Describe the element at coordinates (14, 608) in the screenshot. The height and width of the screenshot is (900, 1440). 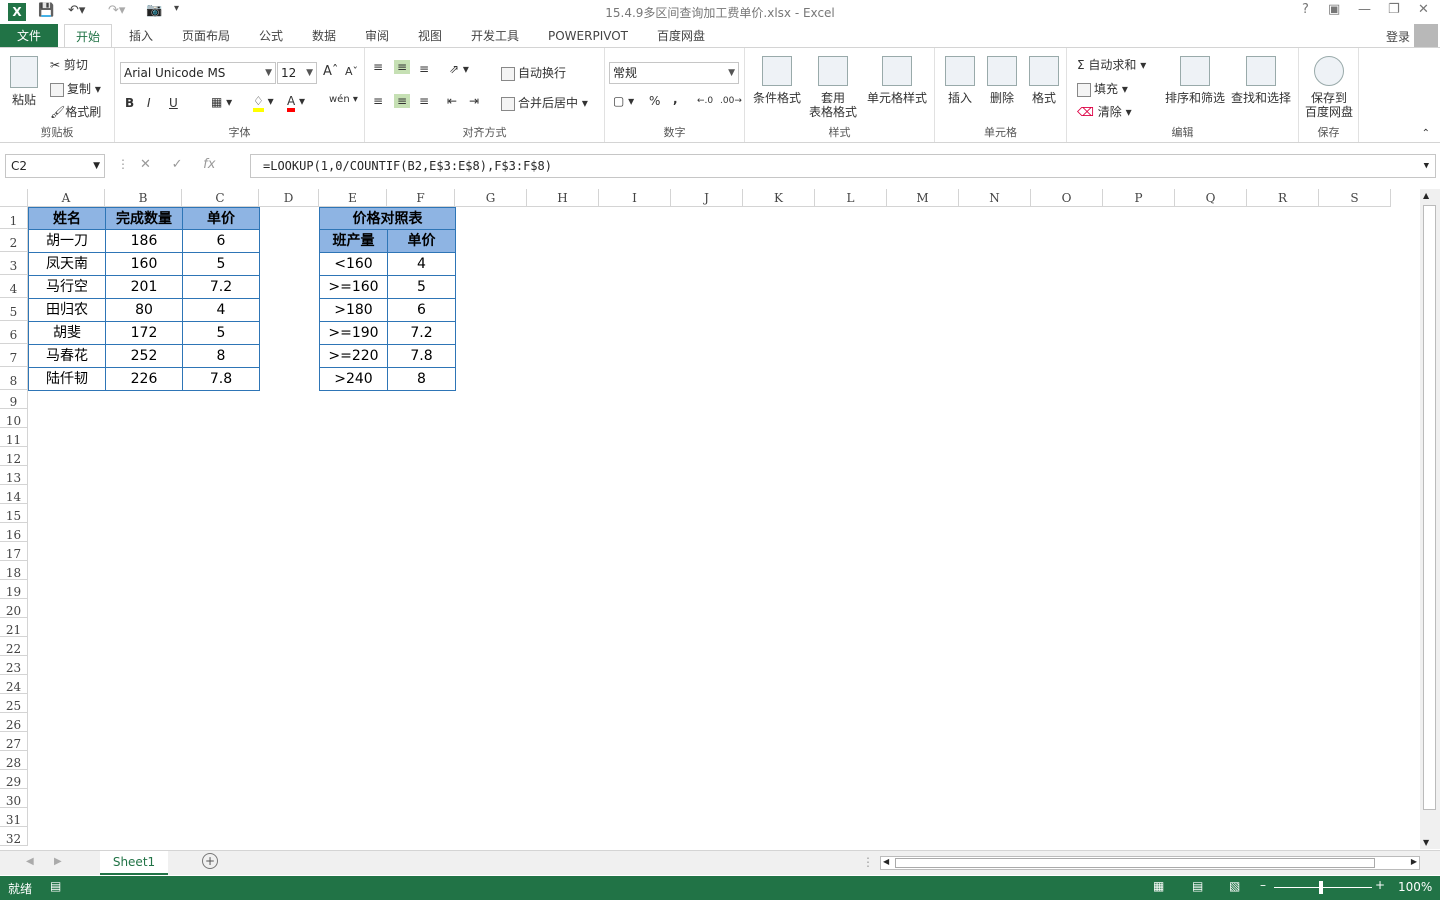
I see `row-header-20: 20` at that location.